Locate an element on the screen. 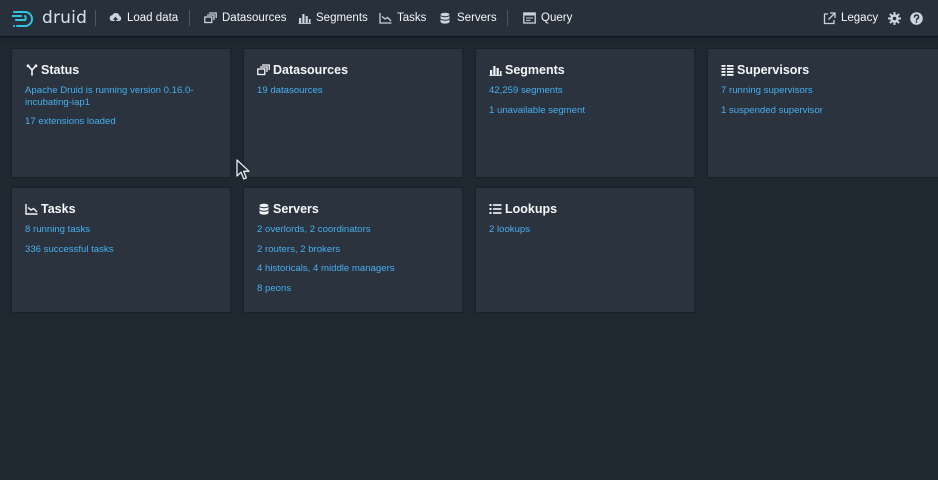 Image resolution: width=938 pixels, height=480 pixels. druid-logo: druid is located at coordinates (49, 18).